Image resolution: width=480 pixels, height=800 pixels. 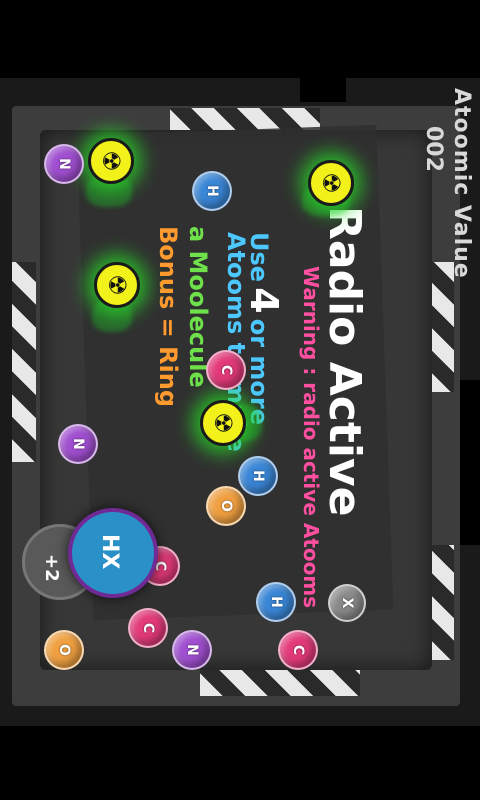 I want to click on warning-text: Warning : radio active Atooms, so click(x=311, y=437).